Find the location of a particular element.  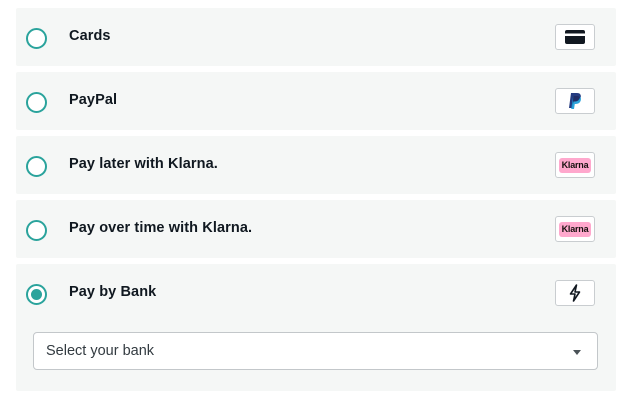

credit-card-icon is located at coordinates (575, 37).